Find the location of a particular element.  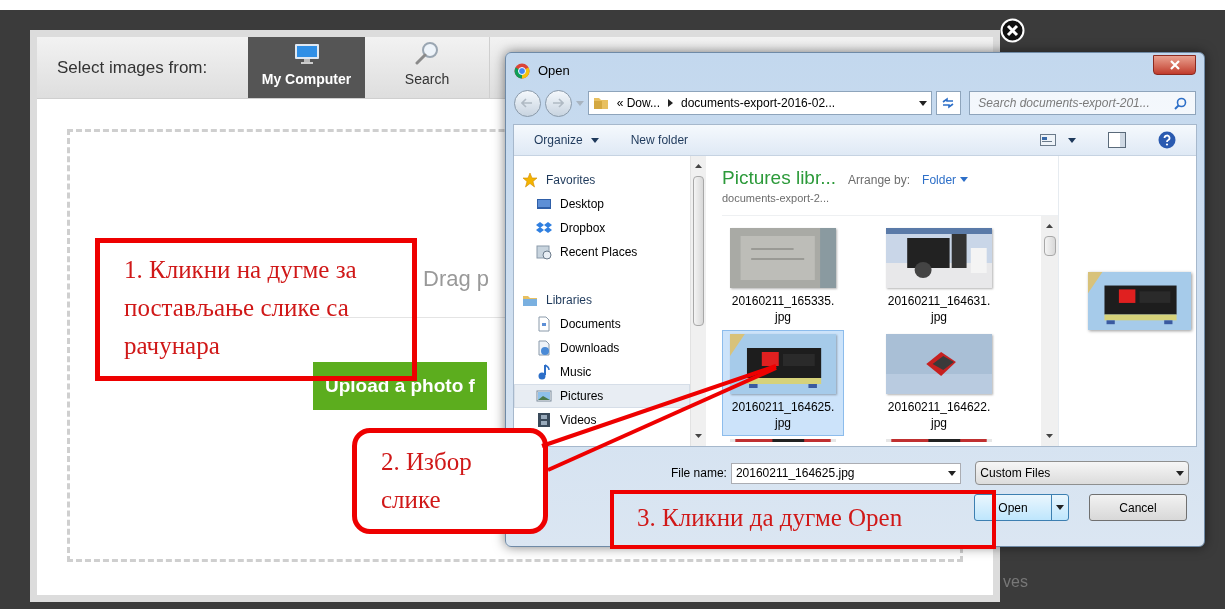

refresh-icon is located at coordinates (948, 103).